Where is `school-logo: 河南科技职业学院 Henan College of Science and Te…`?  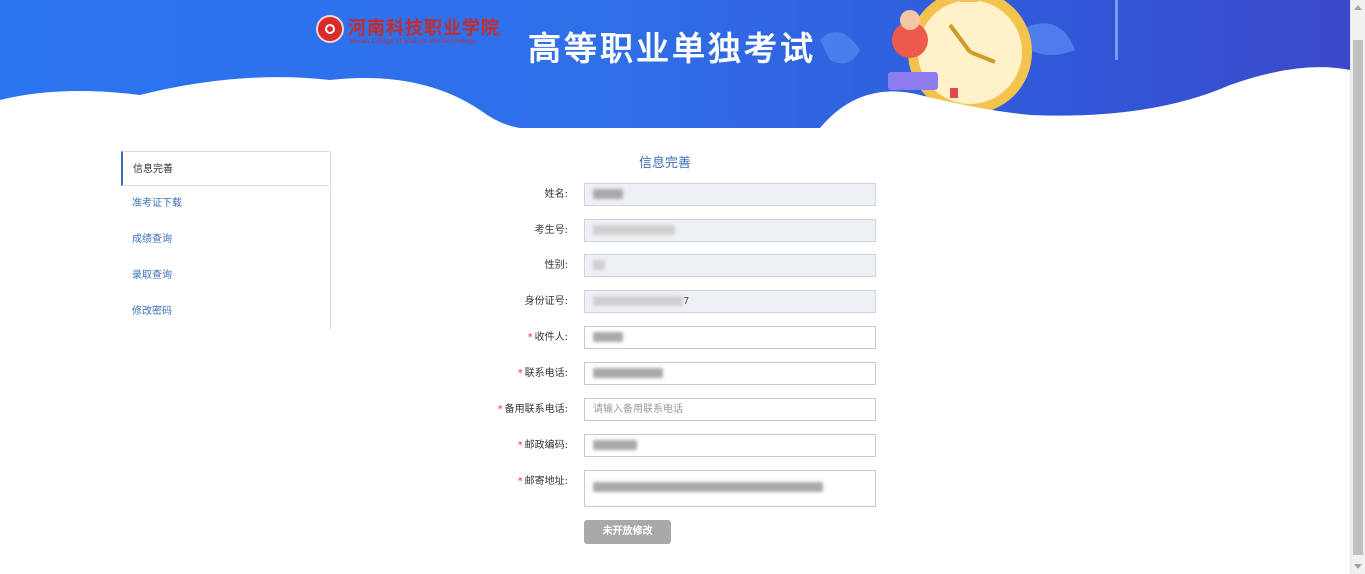
school-logo: 河南科技职业学院 Henan College of Science and Te… is located at coordinates (408, 29).